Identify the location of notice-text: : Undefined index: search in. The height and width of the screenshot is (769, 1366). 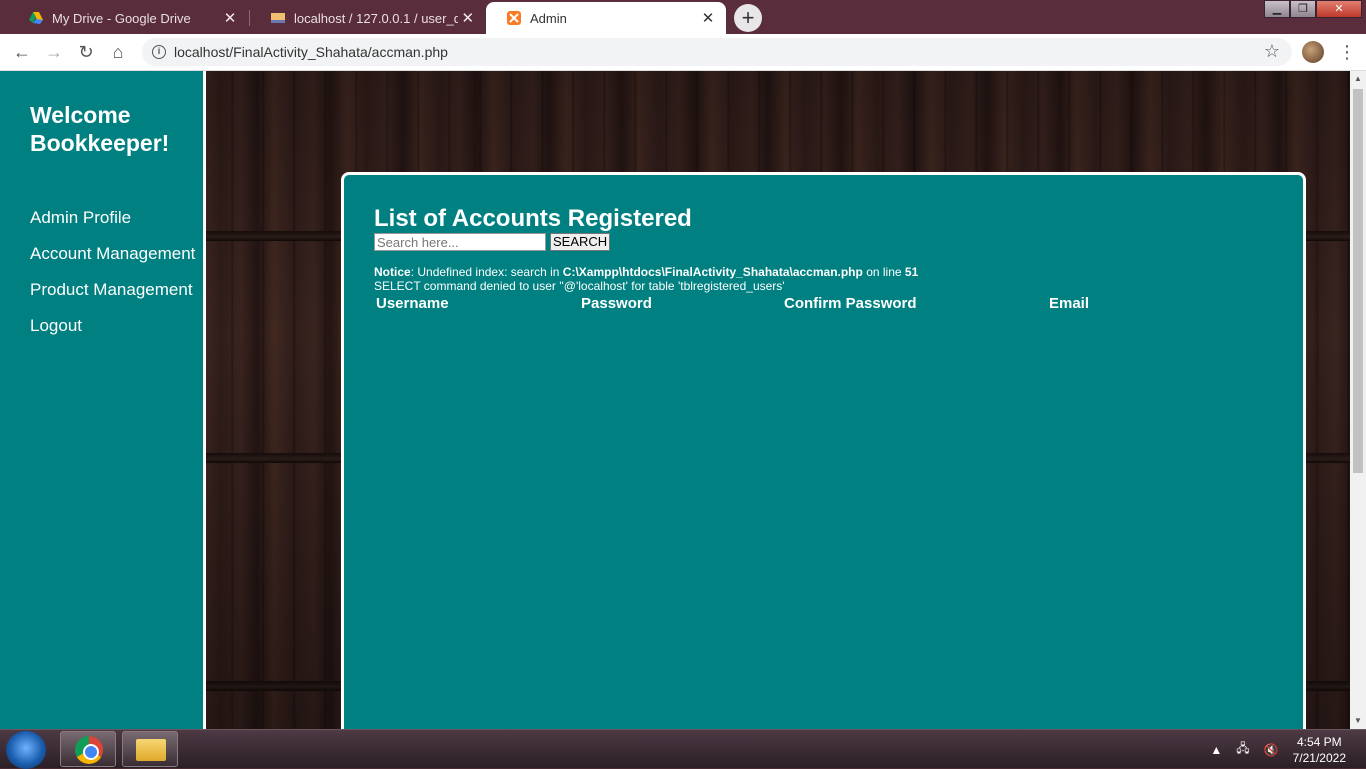
(486, 272).